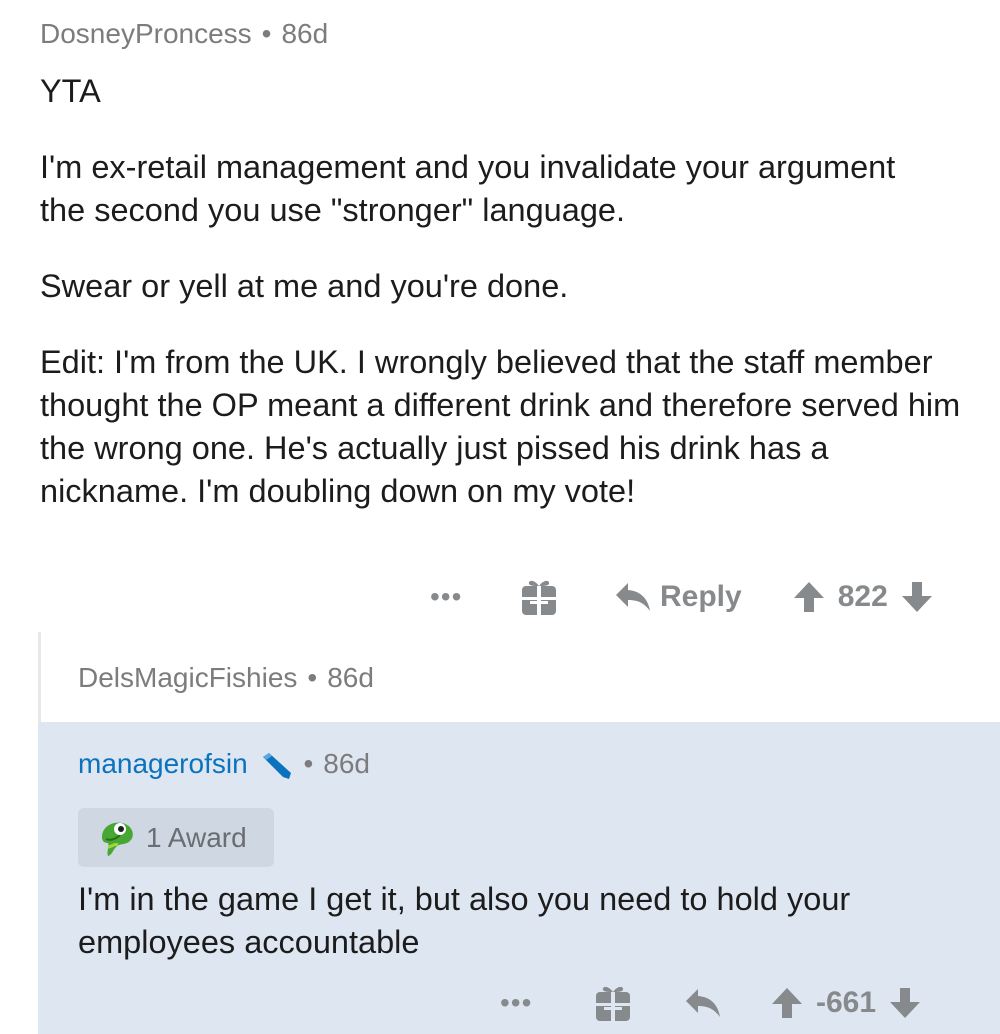 The image size is (1000, 1034). Describe the element at coordinates (862, 596) in the screenshot. I see `vote-score: 822` at that location.